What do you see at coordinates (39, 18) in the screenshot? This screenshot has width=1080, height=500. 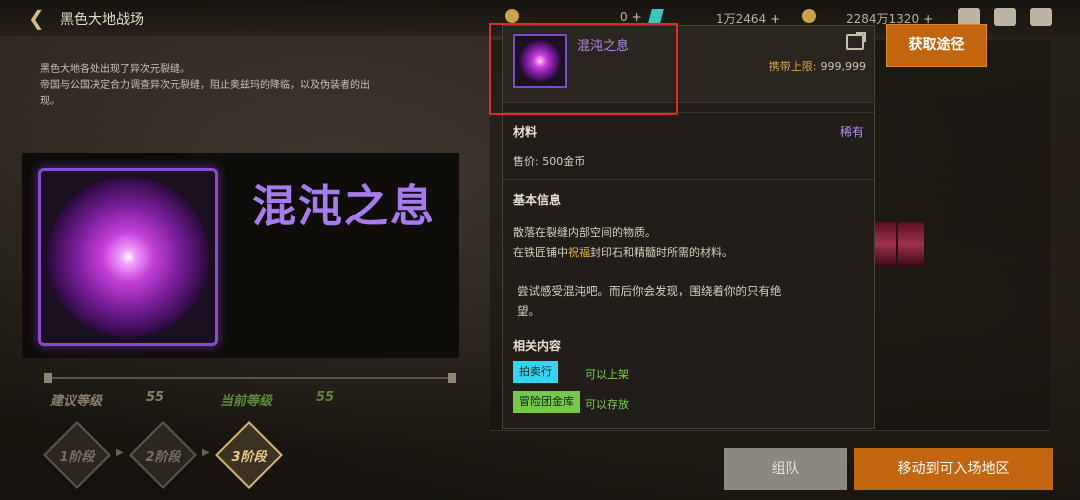 I see `back-arrow-icon: ❮` at bounding box center [39, 18].